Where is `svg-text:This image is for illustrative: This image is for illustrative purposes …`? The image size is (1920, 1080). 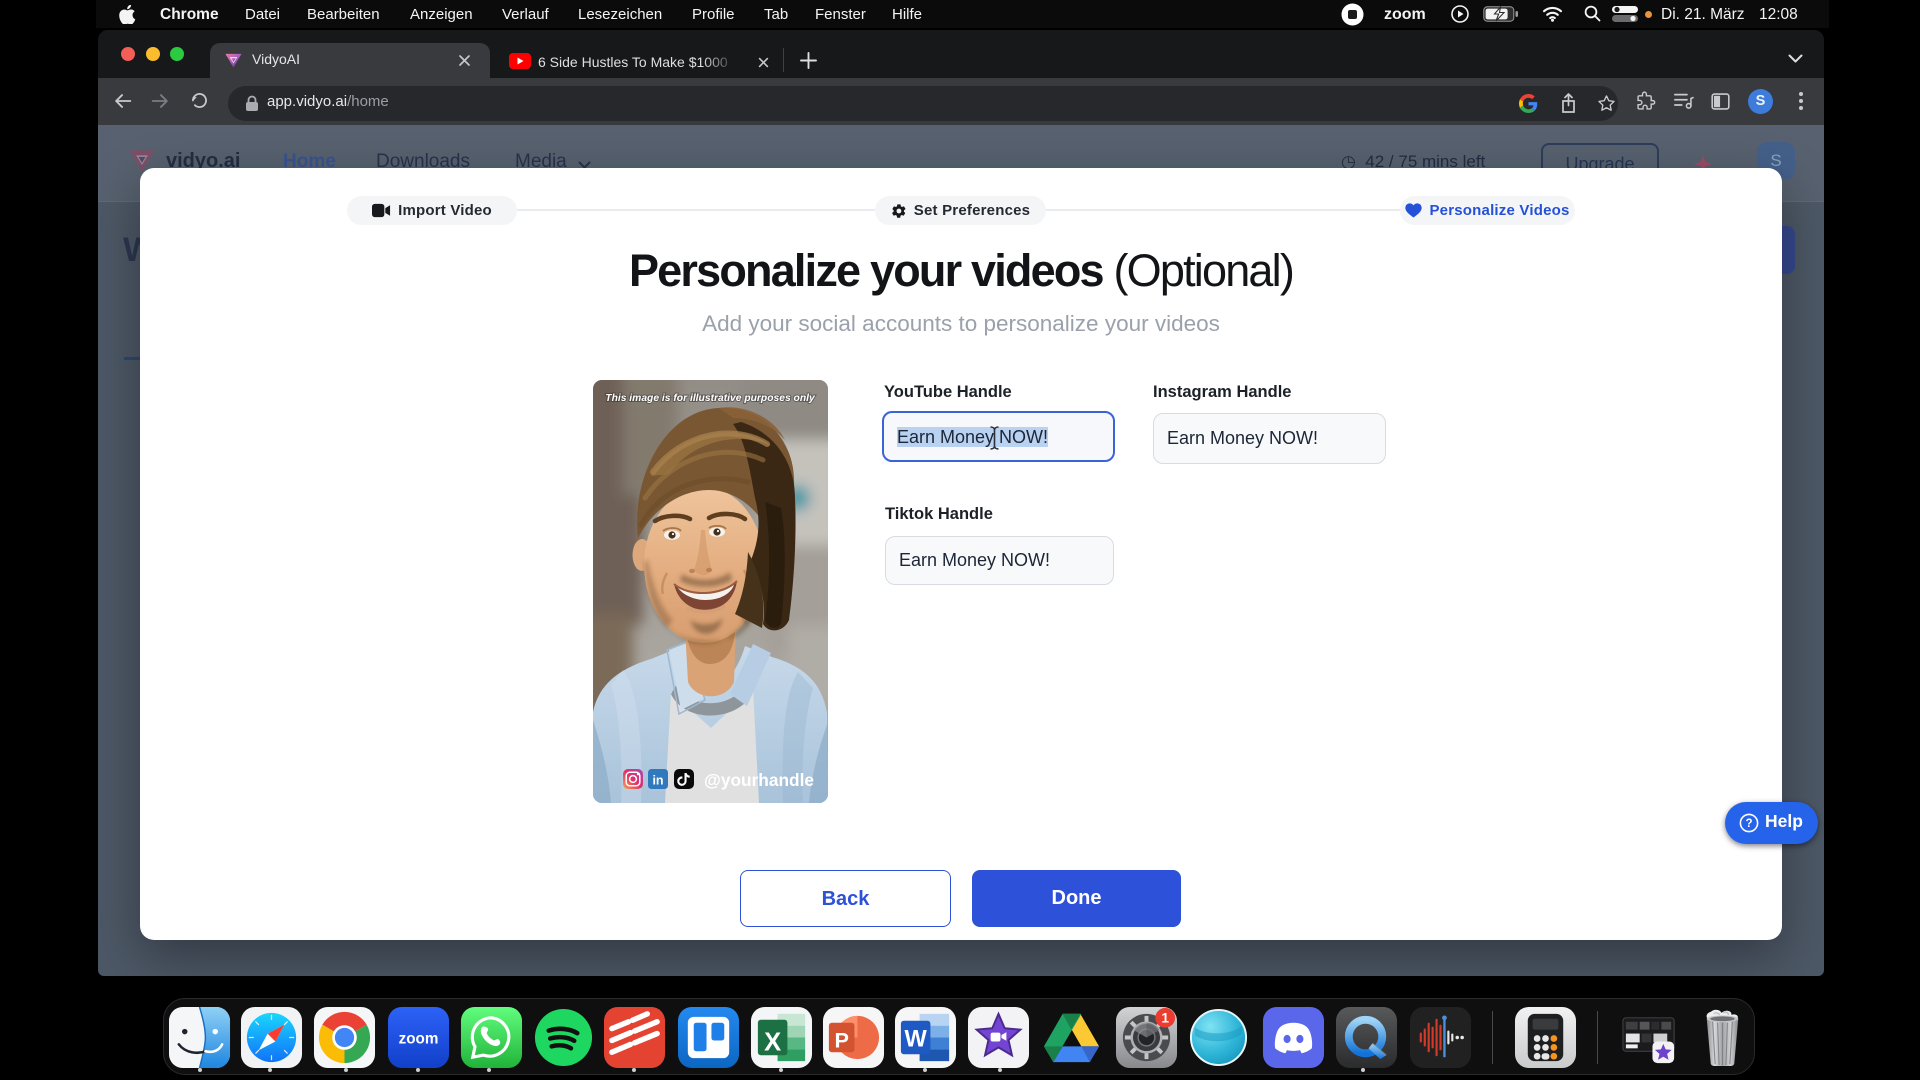
svg-text:This image is for illustrative: This image is for illustrative purposes … is located at coordinates (710, 398).